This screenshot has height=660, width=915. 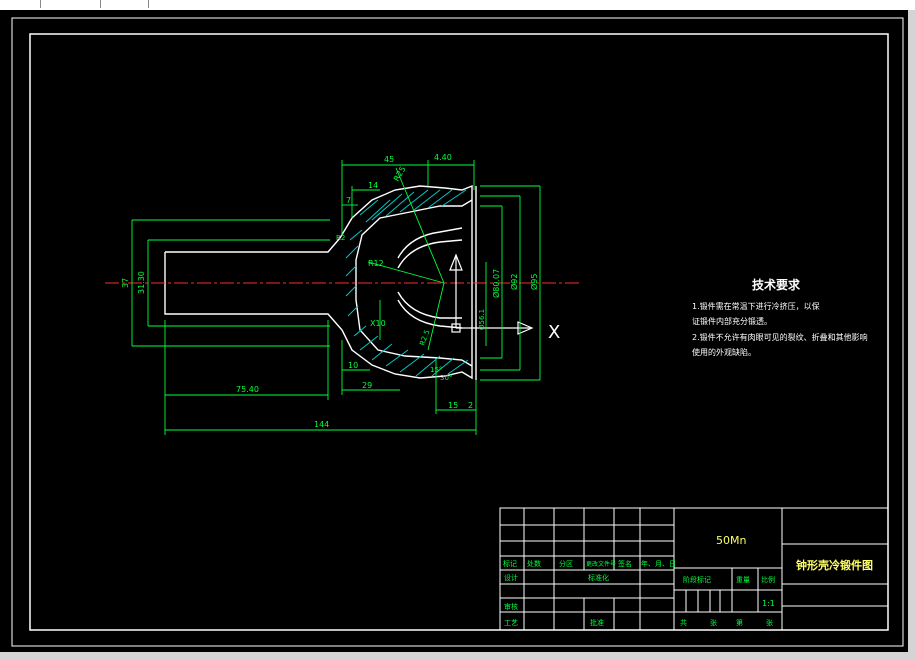 What do you see at coordinates (353, 365) in the screenshot?
I see `dim-10: 10` at bounding box center [353, 365].